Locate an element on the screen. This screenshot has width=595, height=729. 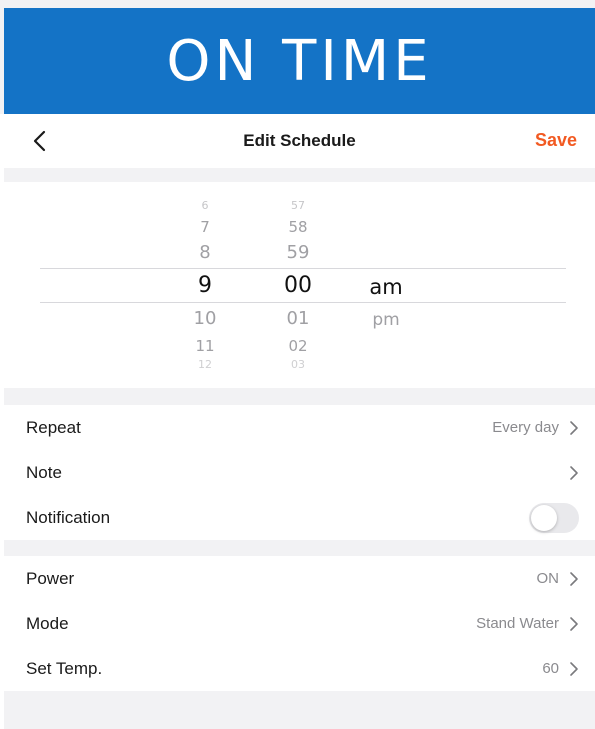
repeat-value: Every day is located at coordinates (525, 427).